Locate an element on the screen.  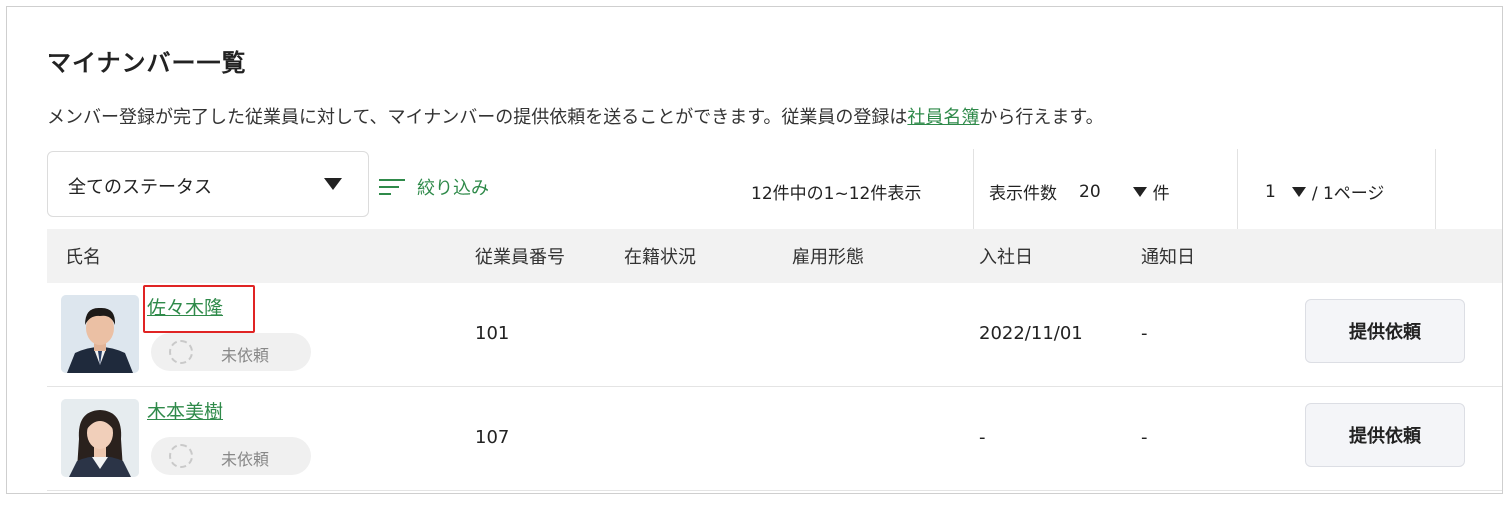
per-page-label: 表示件数 is located at coordinates (1023, 194).